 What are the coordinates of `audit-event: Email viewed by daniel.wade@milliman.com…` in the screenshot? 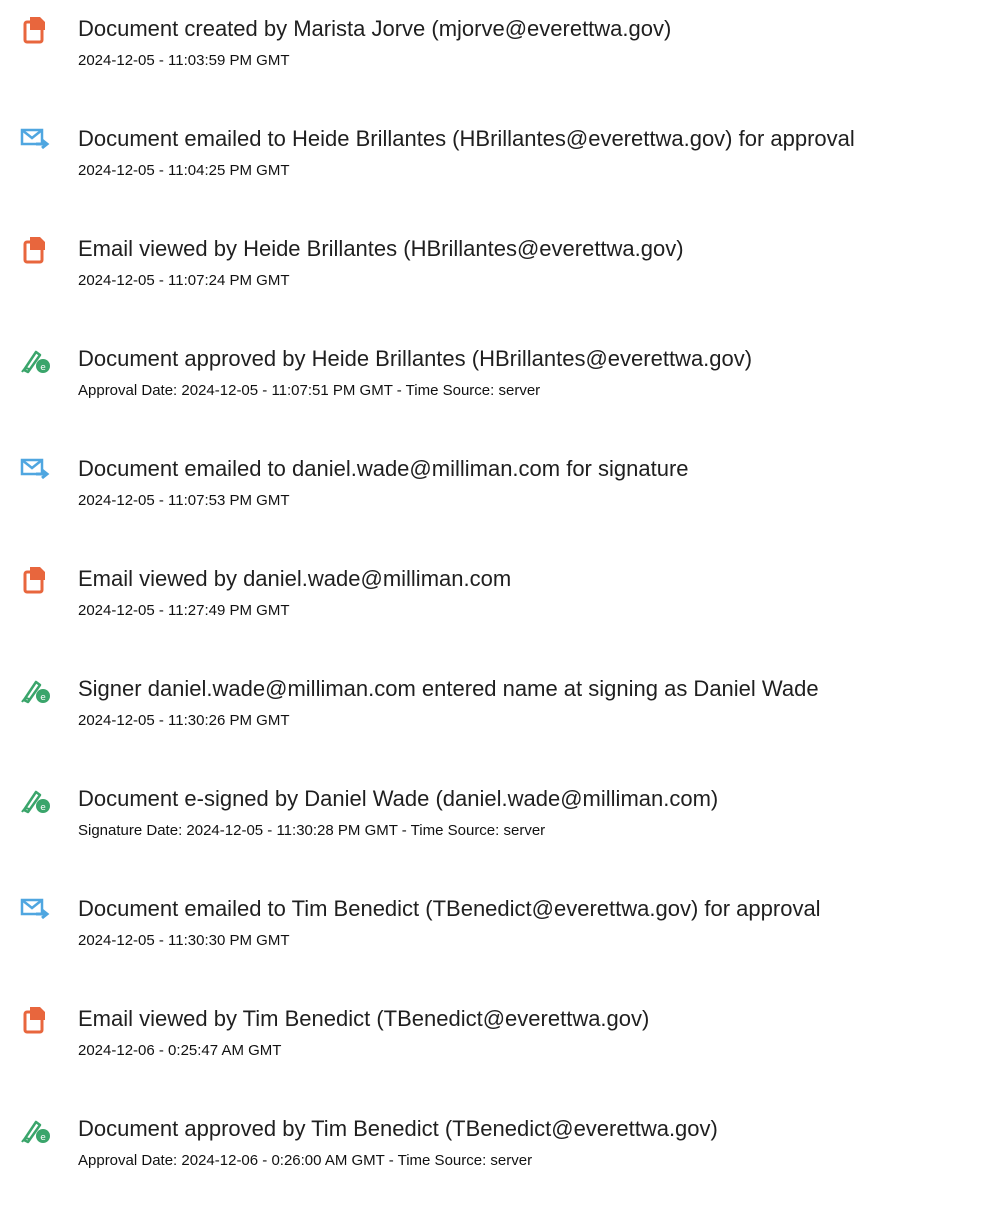 It's located at (494, 609).